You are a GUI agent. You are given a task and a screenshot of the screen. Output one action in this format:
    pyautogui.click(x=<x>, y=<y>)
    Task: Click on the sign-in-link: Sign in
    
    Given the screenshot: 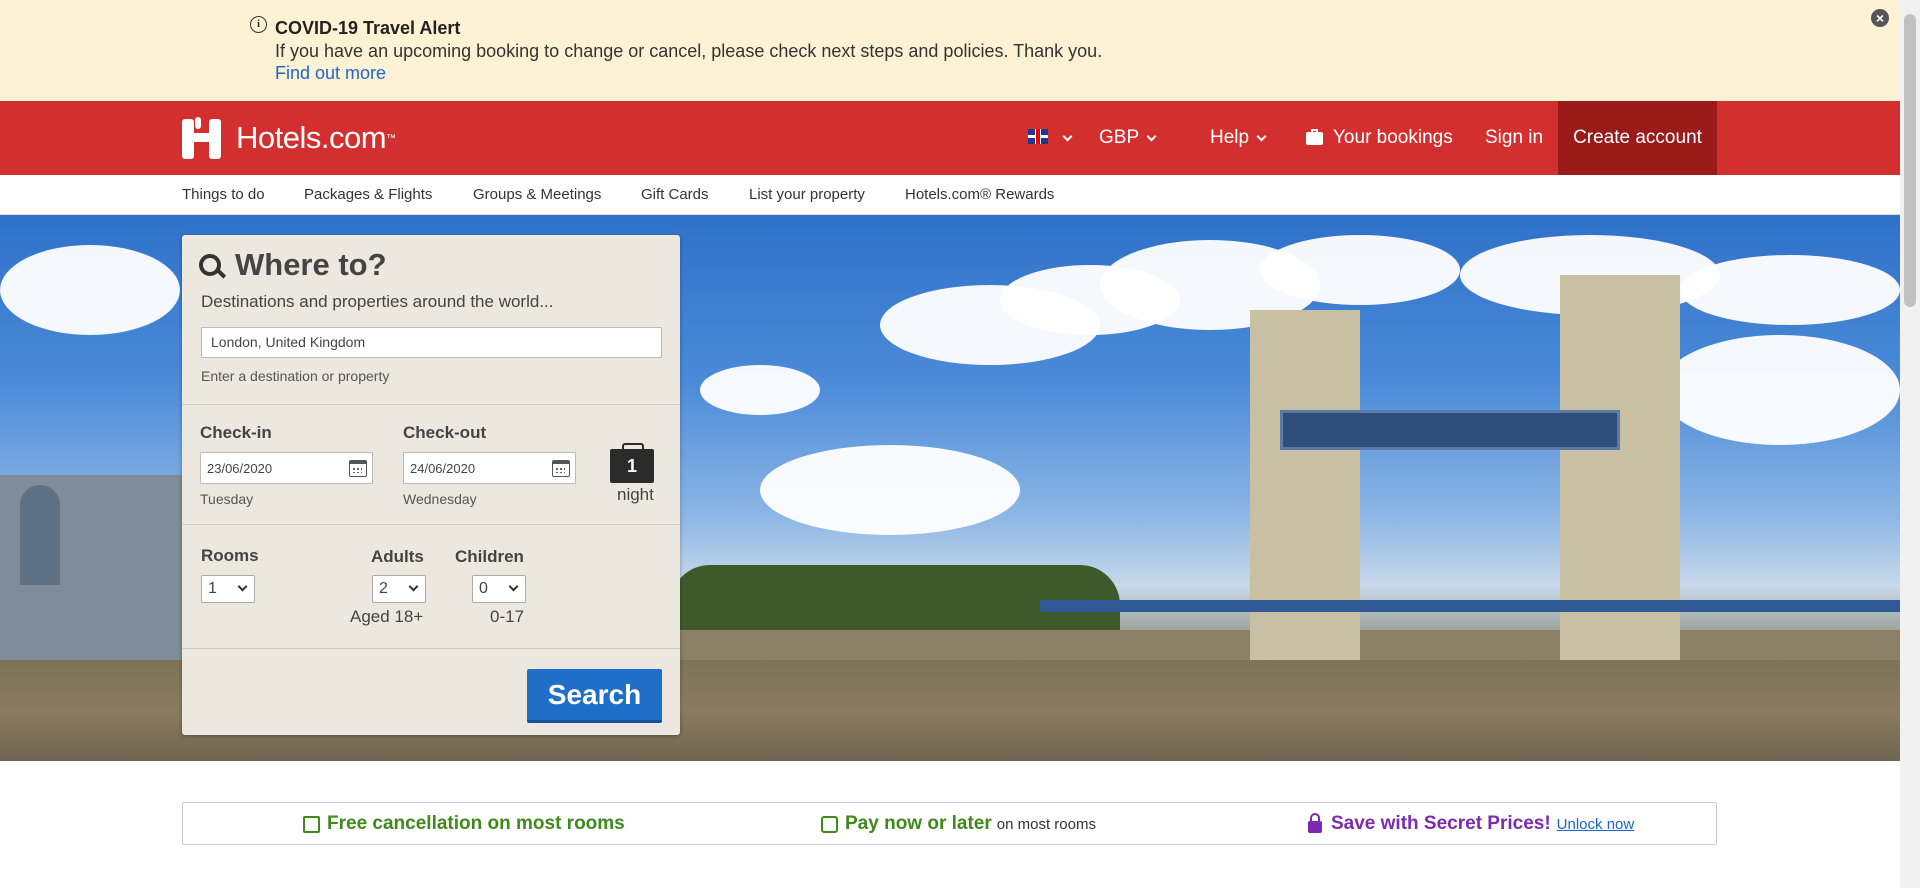 What is the action you would take?
    pyautogui.click(x=1514, y=138)
    